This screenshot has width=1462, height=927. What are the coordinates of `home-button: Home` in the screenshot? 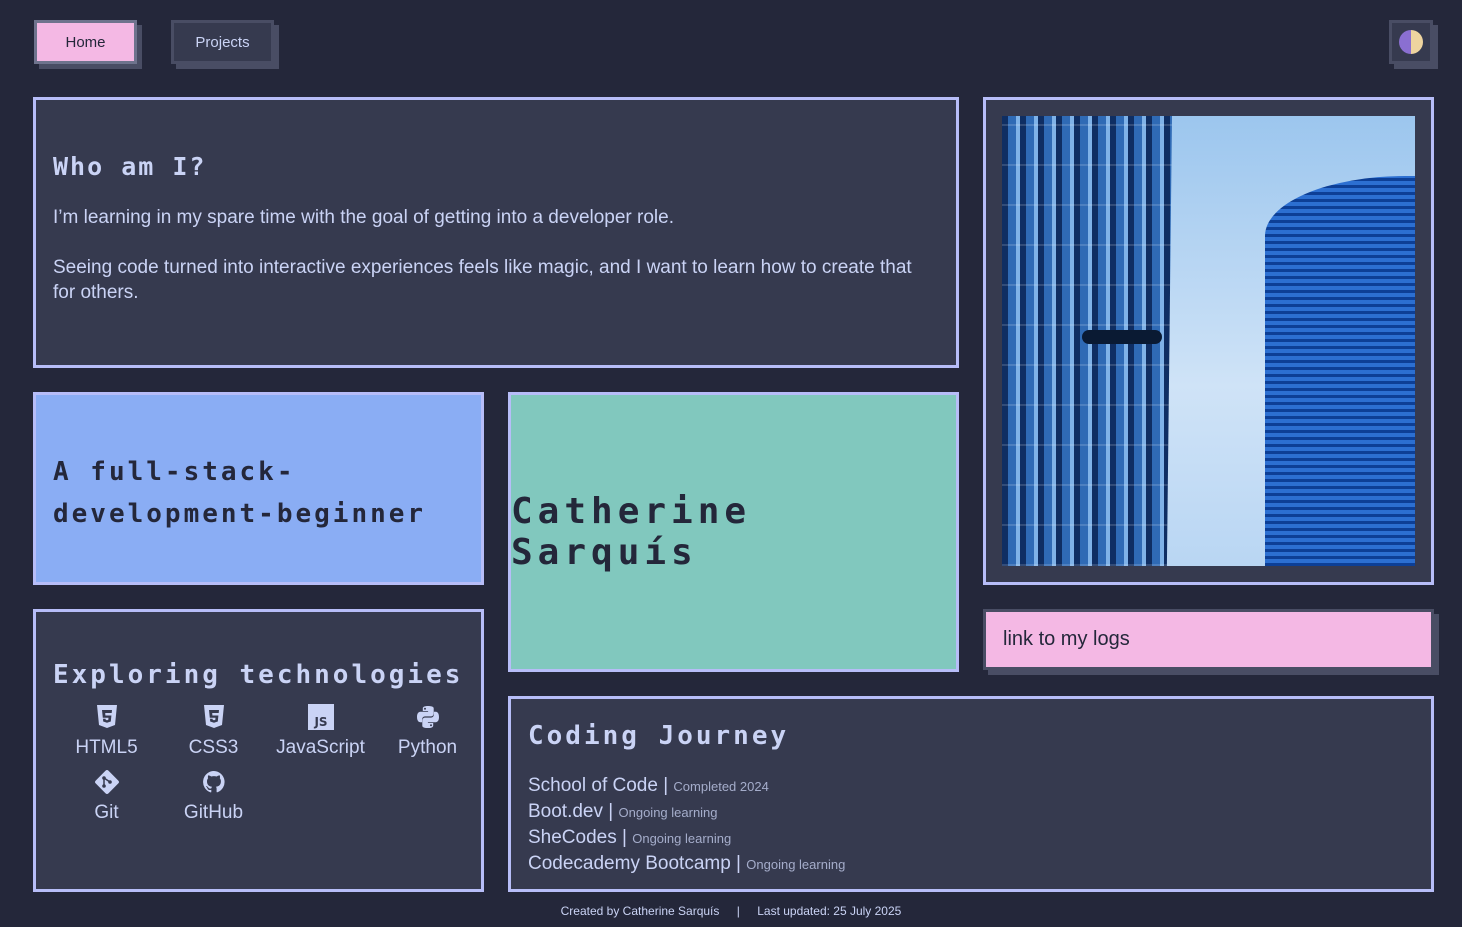 It's located at (85, 42).